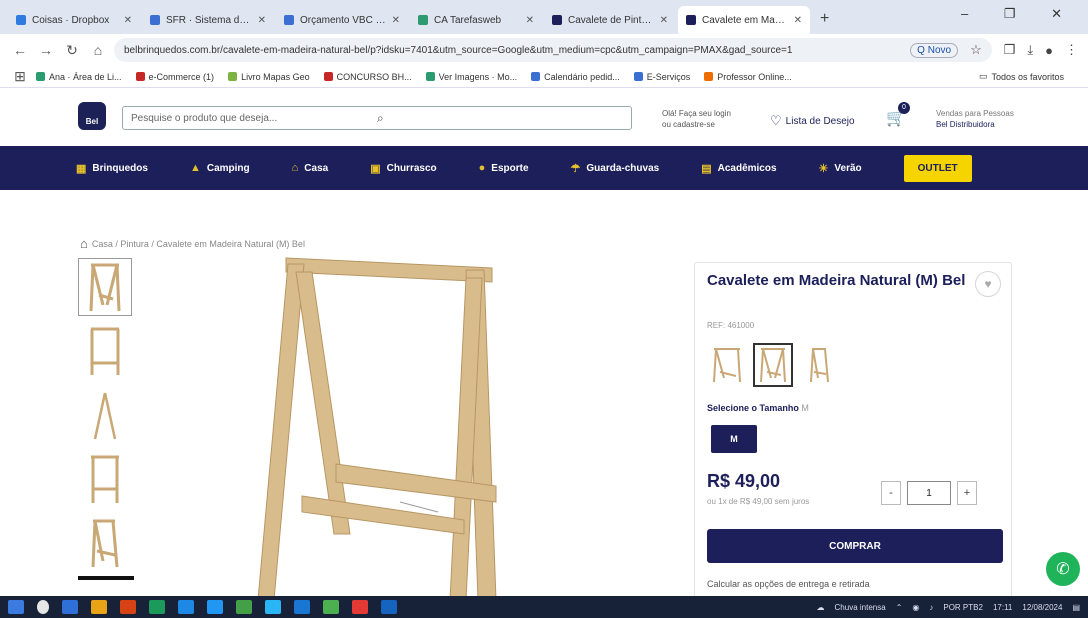 Image resolution: width=1088 pixels, height=618 pixels. What do you see at coordinates (738, 168) in the screenshot?
I see `nav-item-academicos: ▤ Acadêmicos` at bounding box center [738, 168].